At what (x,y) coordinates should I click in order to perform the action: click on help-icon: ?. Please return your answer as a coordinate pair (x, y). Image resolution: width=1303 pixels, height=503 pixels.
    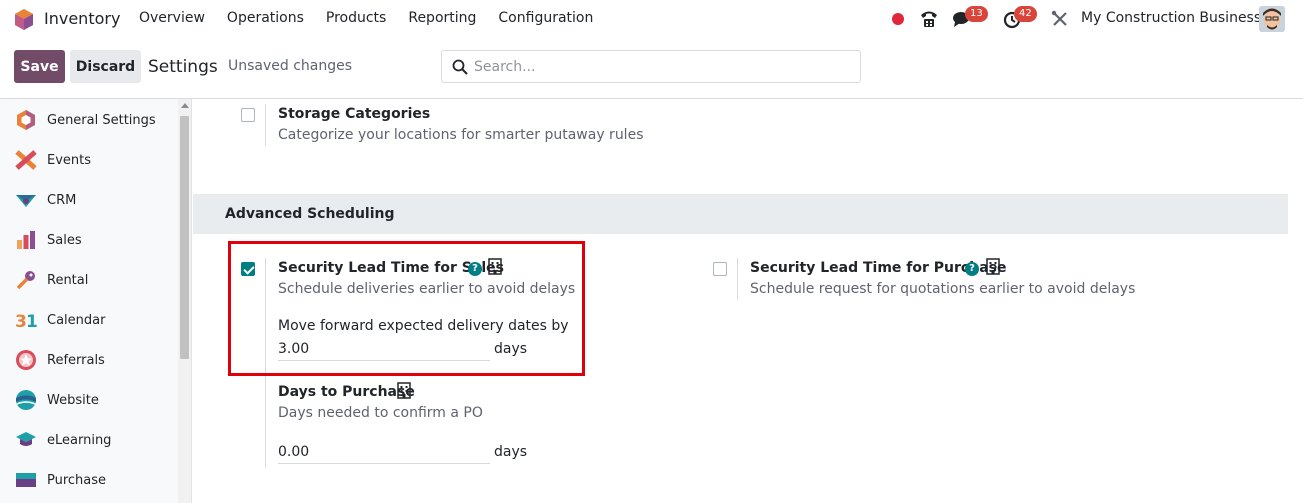
    Looking at the image, I should click on (972, 269).